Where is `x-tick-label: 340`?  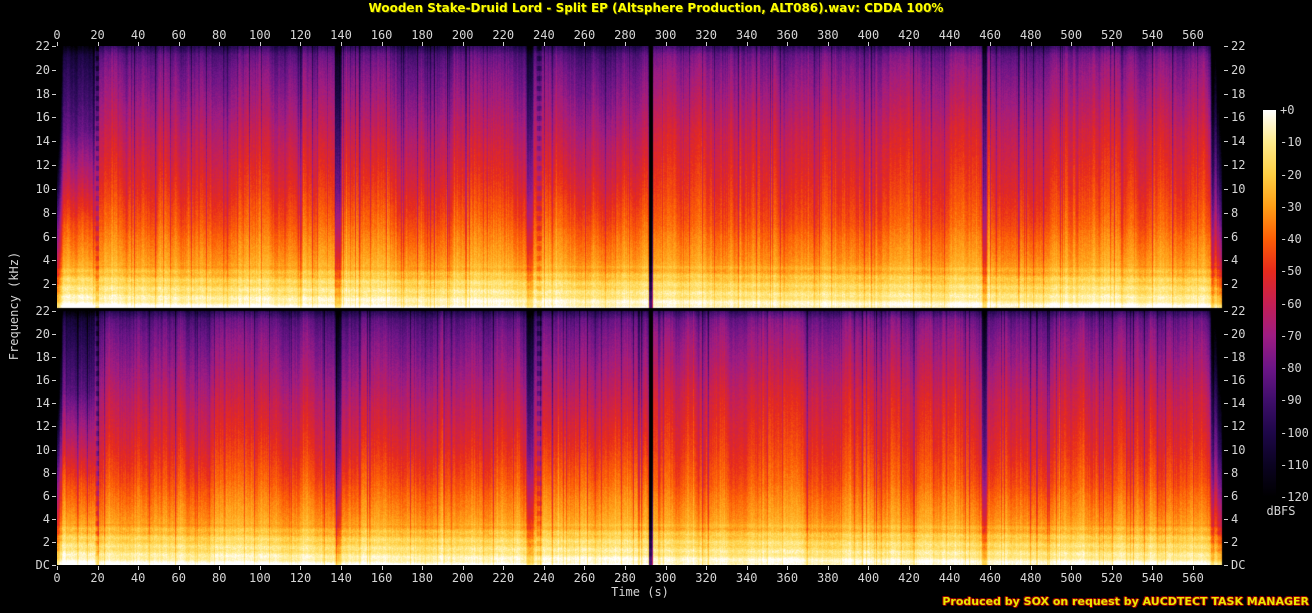 x-tick-label: 340 is located at coordinates (746, 578).